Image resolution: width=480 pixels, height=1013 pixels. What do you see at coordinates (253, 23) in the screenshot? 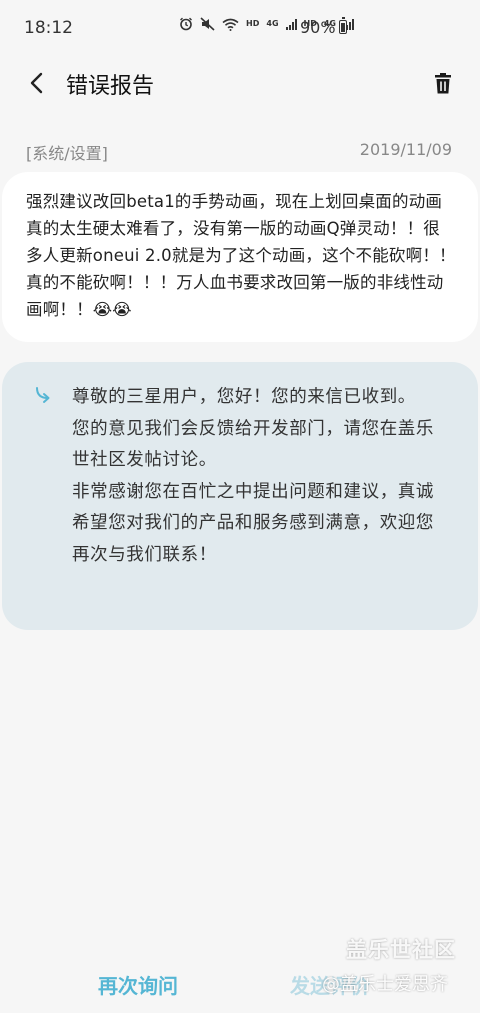
I see `hd-label: HD` at bounding box center [253, 23].